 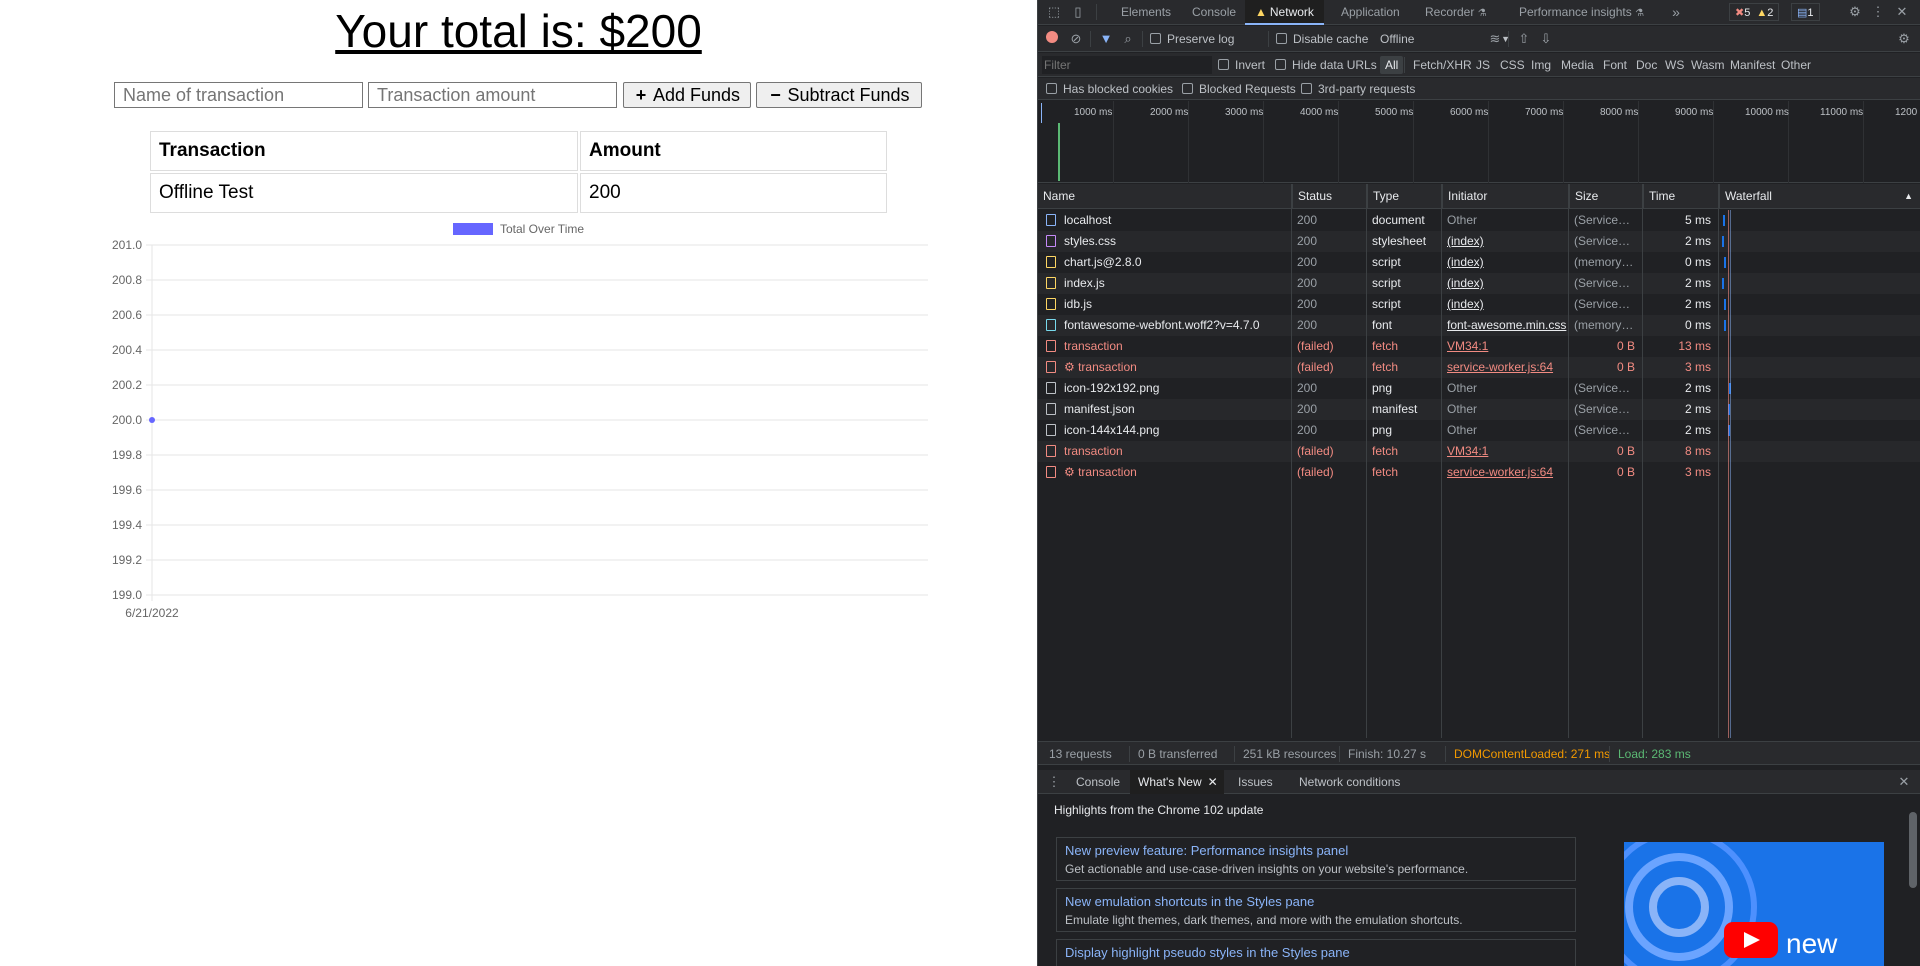 I want to click on column-status: Status, so click(x=1312, y=196).